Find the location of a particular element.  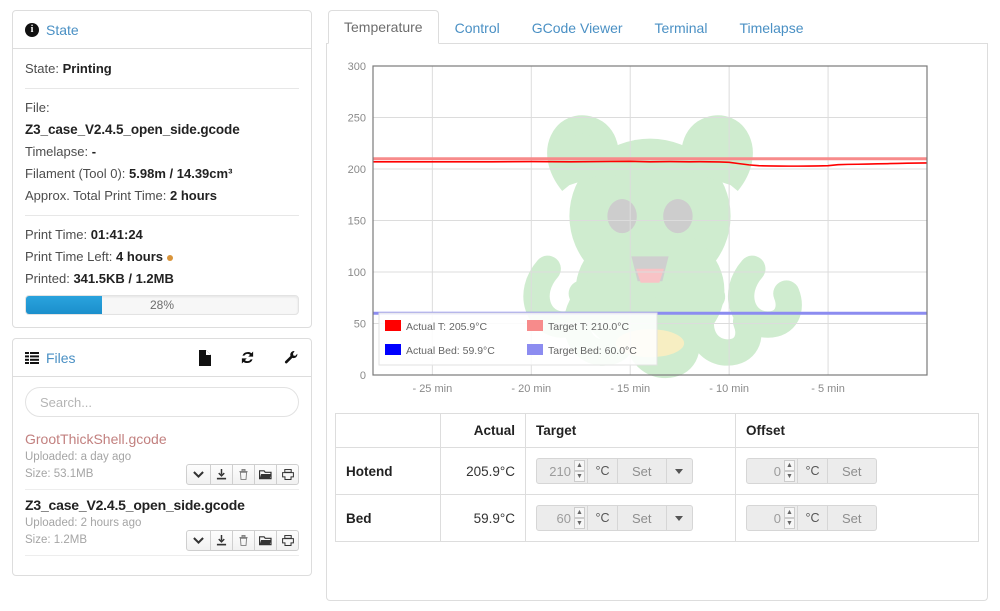

file-name: GrootThickShell.gcode is located at coordinates (162, 439).